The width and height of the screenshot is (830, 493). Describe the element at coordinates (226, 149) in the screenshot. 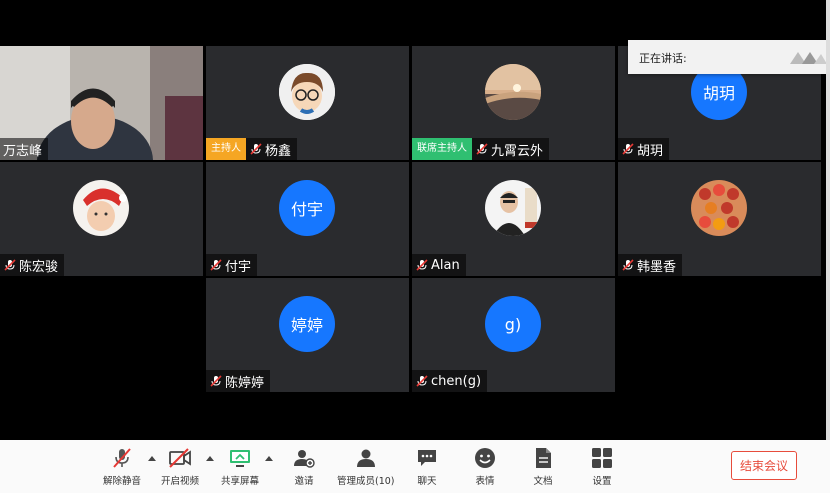

I see `host-badge: 主持人` at that location.